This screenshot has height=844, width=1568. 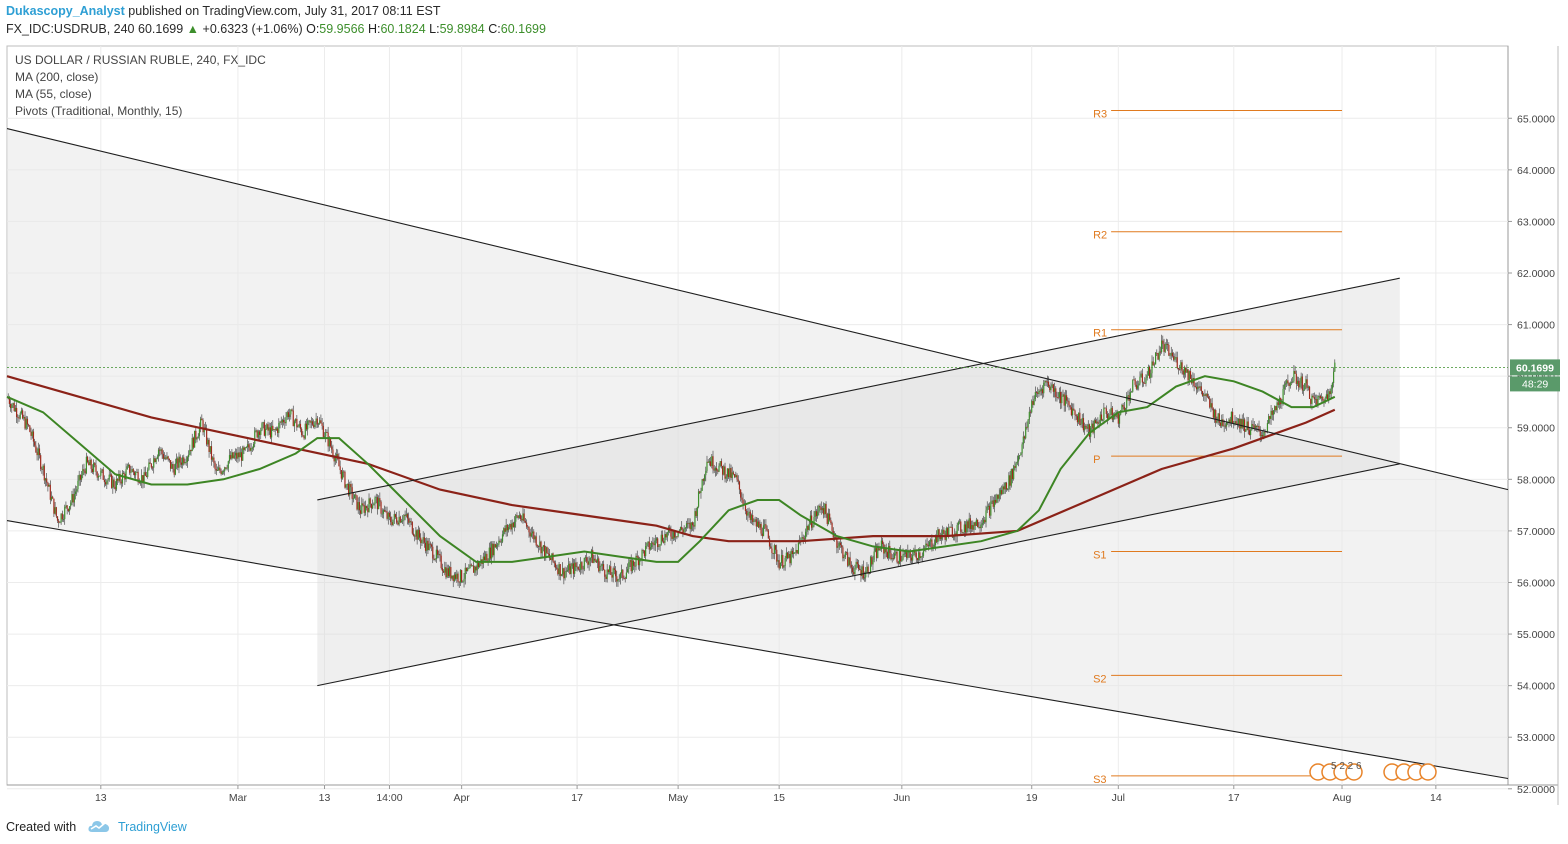 I want to click on author-link: Dukascopy_Analyst, so click(x=65, y=11).